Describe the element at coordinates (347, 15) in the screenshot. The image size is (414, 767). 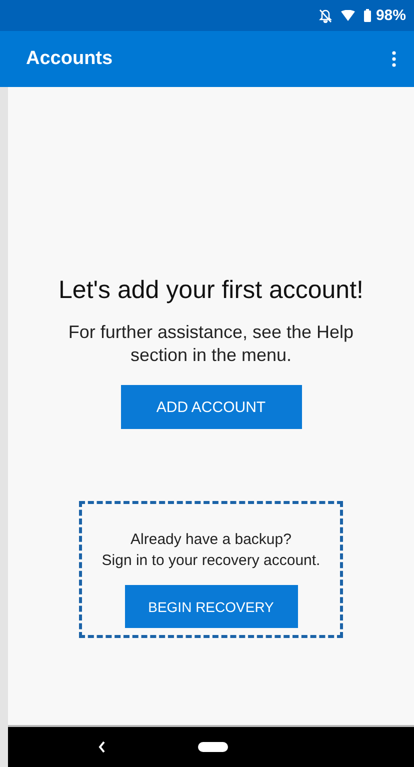
I see `wifi-icon` at that location.